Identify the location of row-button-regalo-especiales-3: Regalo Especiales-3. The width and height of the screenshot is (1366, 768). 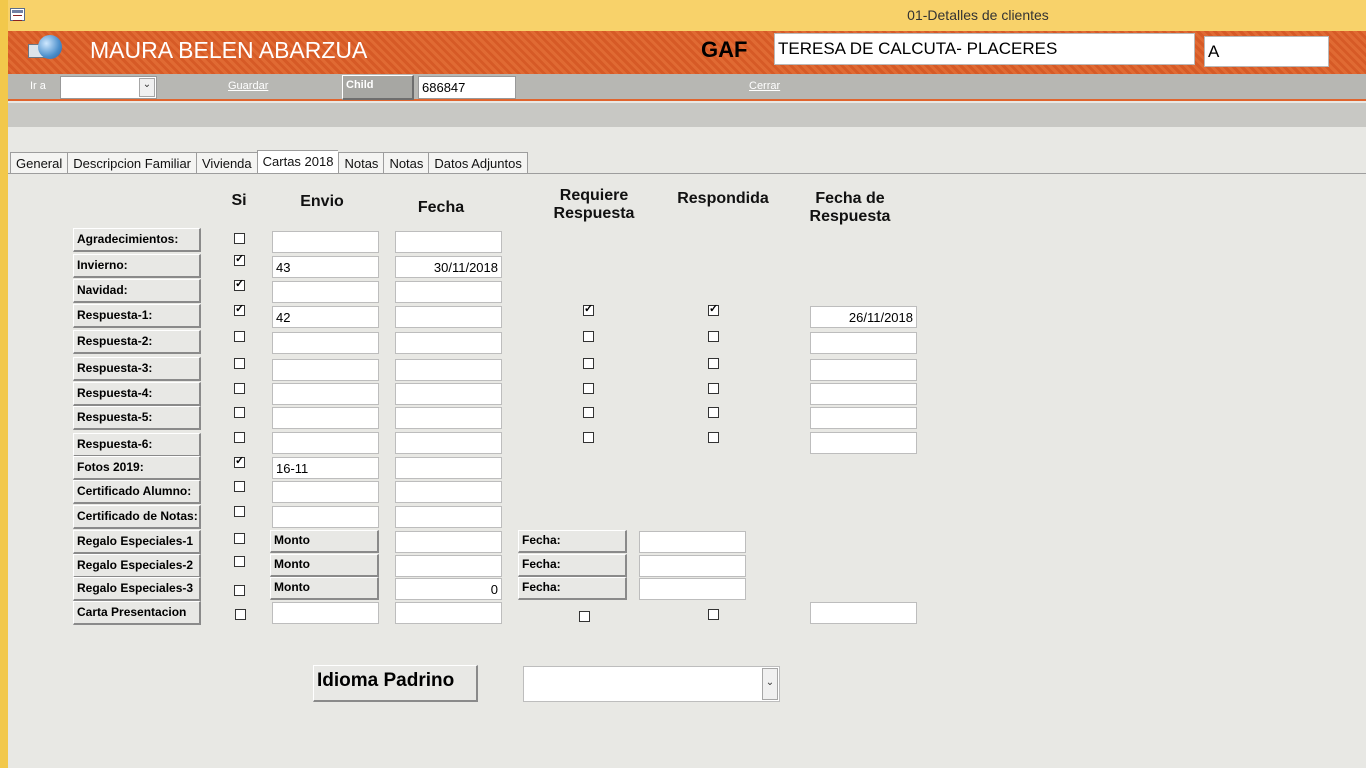
(137, 589).